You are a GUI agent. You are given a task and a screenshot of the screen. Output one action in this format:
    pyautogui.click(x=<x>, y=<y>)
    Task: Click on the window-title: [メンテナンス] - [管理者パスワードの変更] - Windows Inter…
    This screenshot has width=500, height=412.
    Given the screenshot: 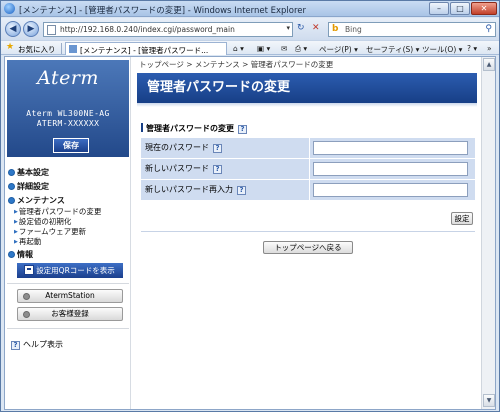 What is the action you would take?
    pyautogui.click(x=163, y=11)
    